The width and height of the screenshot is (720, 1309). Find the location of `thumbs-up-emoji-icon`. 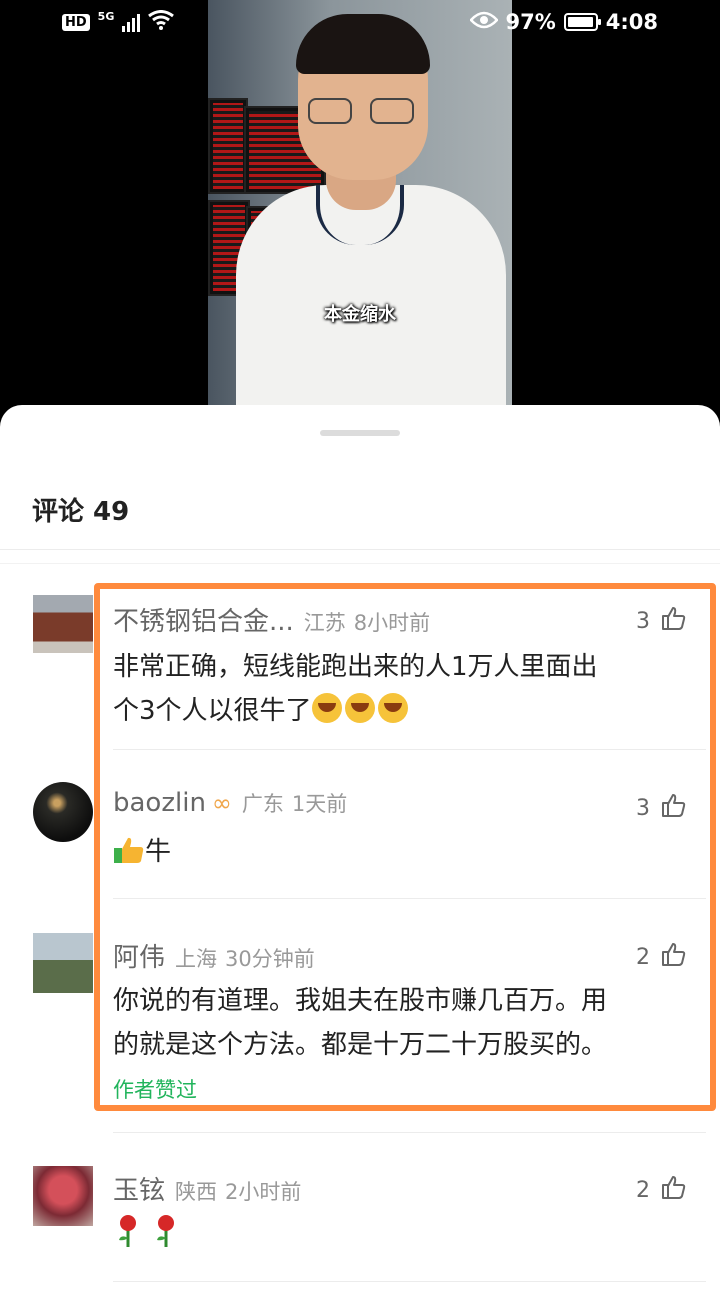

thumbs-up-emoji-icon is located at coordinates (129, 852).